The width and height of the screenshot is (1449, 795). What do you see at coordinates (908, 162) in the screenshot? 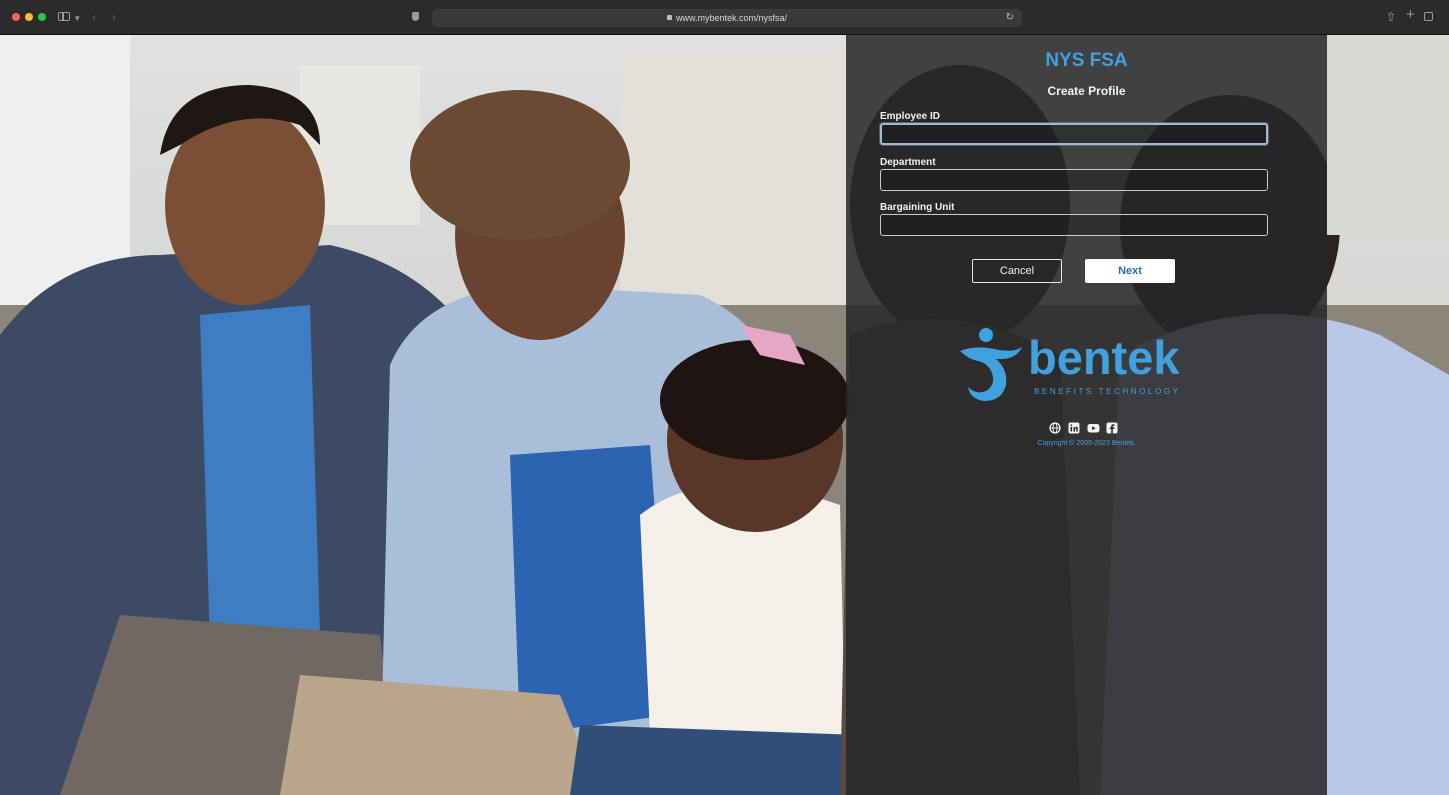
I see `department-label: Department` at bounding box center [908, 162].